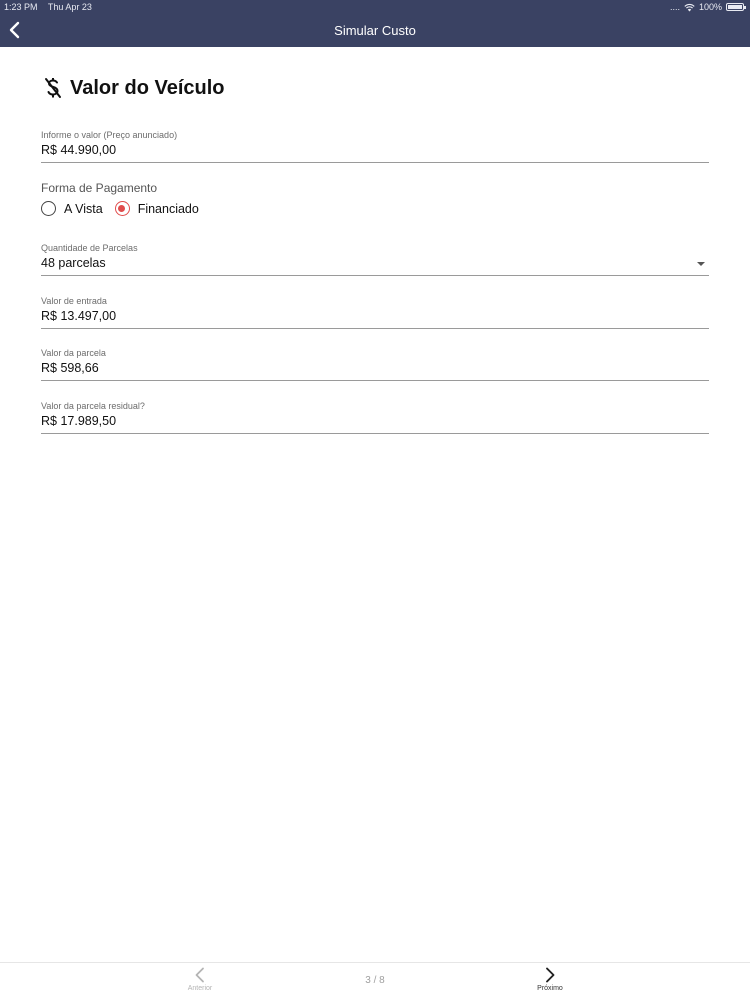  I want to click on page-indicator: 3 / 8, so click(375, 980).